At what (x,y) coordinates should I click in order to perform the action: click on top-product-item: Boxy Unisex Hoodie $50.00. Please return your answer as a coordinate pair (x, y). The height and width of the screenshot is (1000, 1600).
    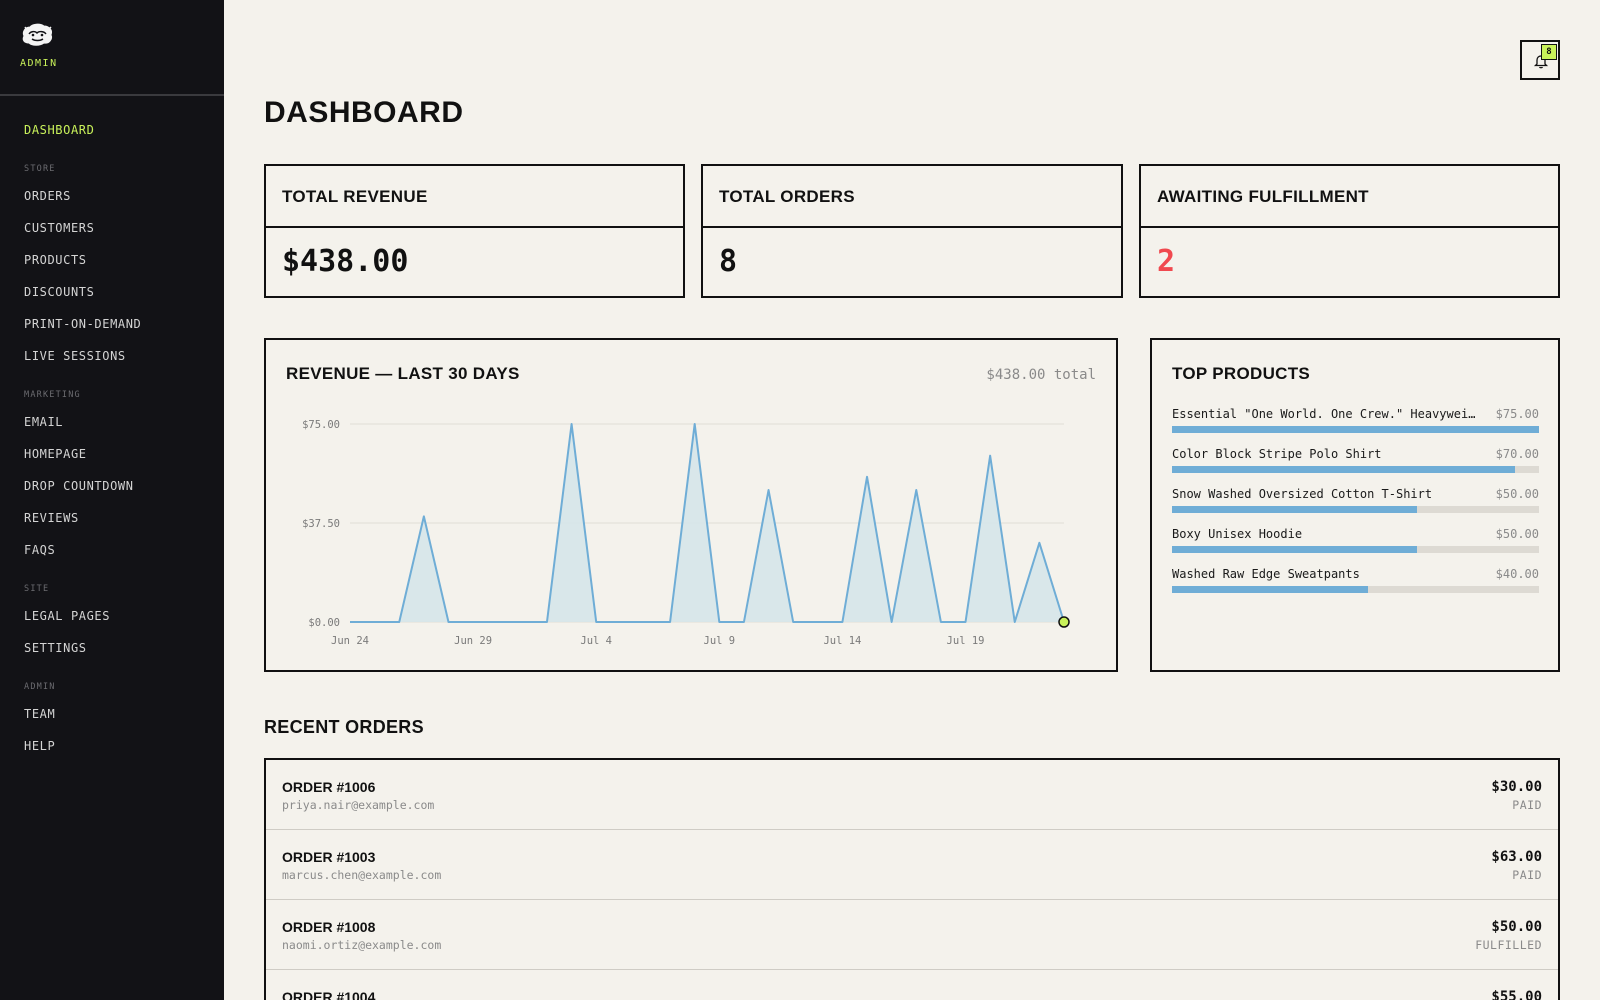
    Looking at the image, I should click on (1355, 546).